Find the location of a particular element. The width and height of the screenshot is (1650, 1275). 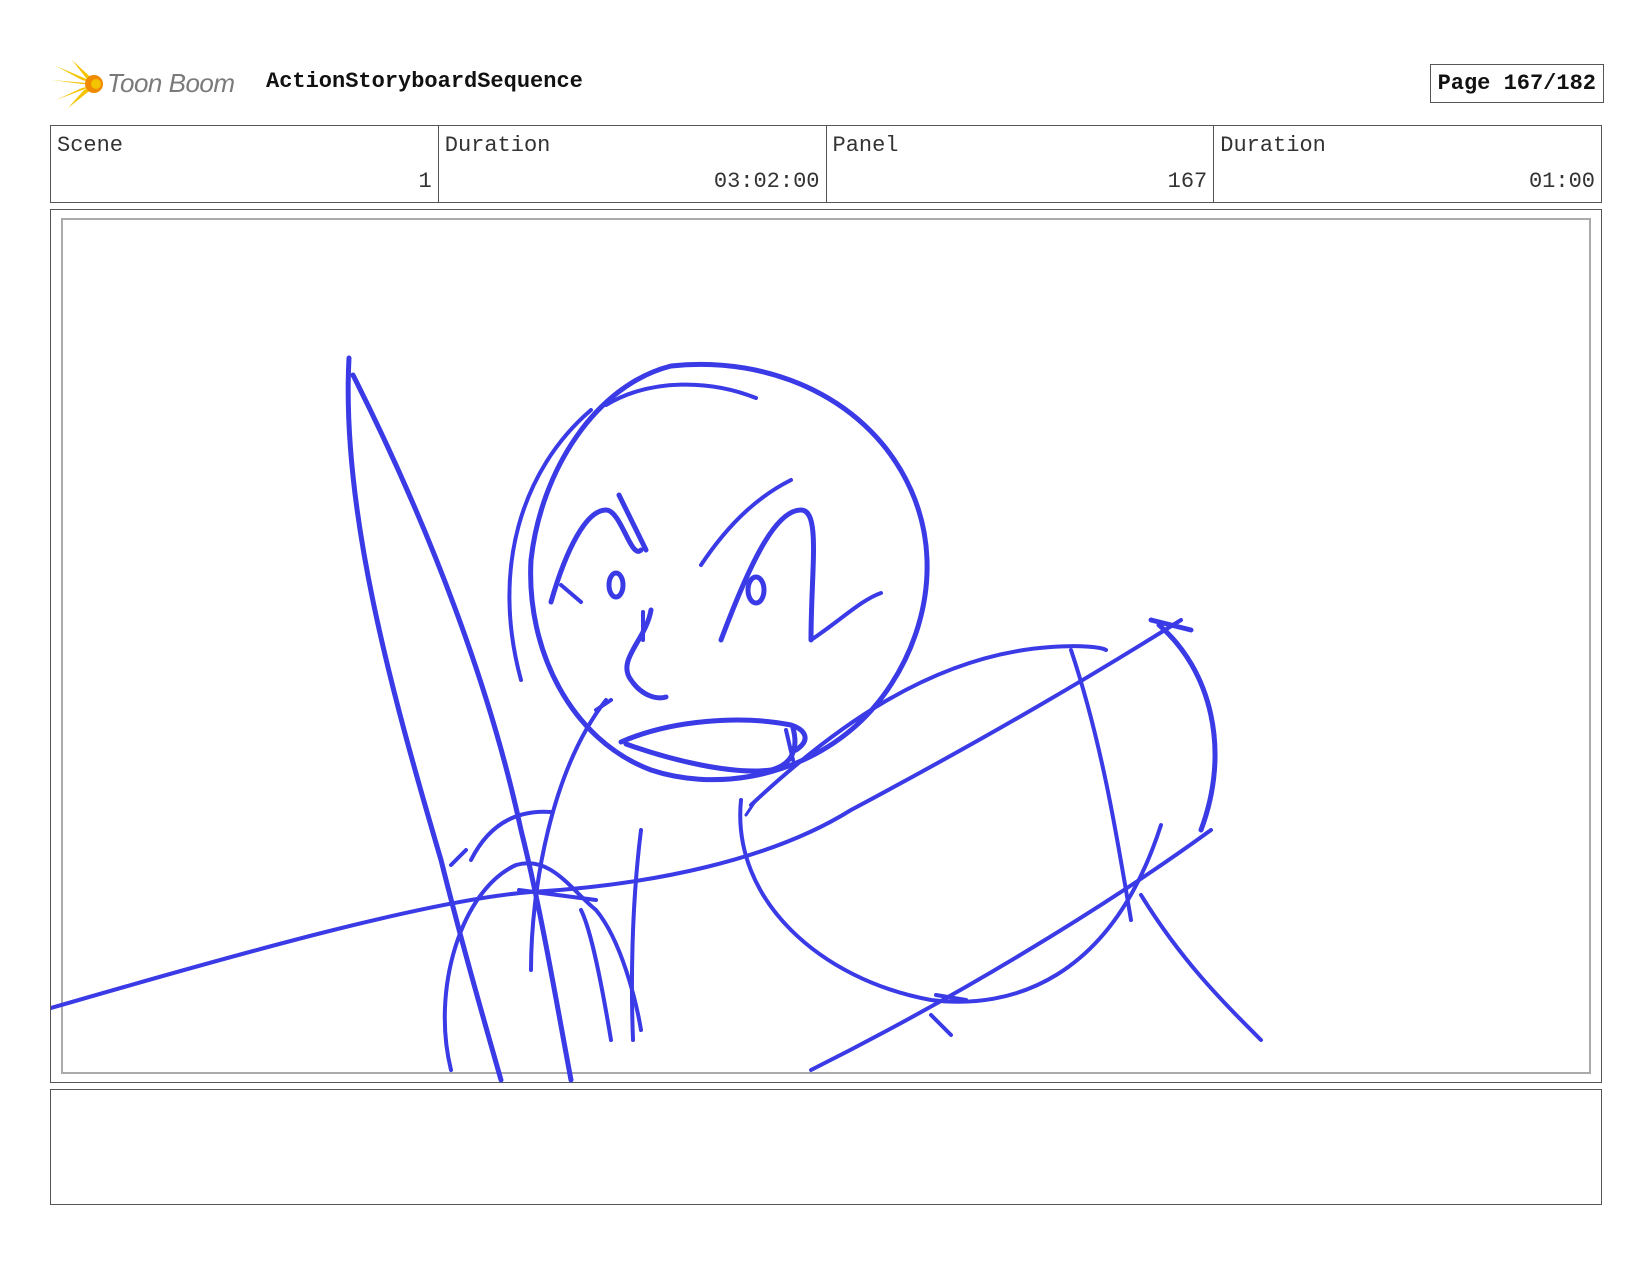

panel-cell: Panel 167 is located at coordinates (1021, 164).